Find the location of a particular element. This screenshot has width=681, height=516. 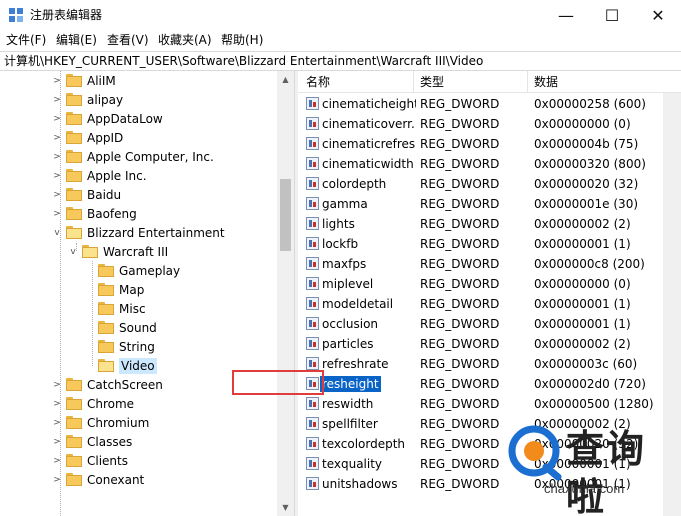

tree-item-label: Classes is located at coordinates (110, 441).